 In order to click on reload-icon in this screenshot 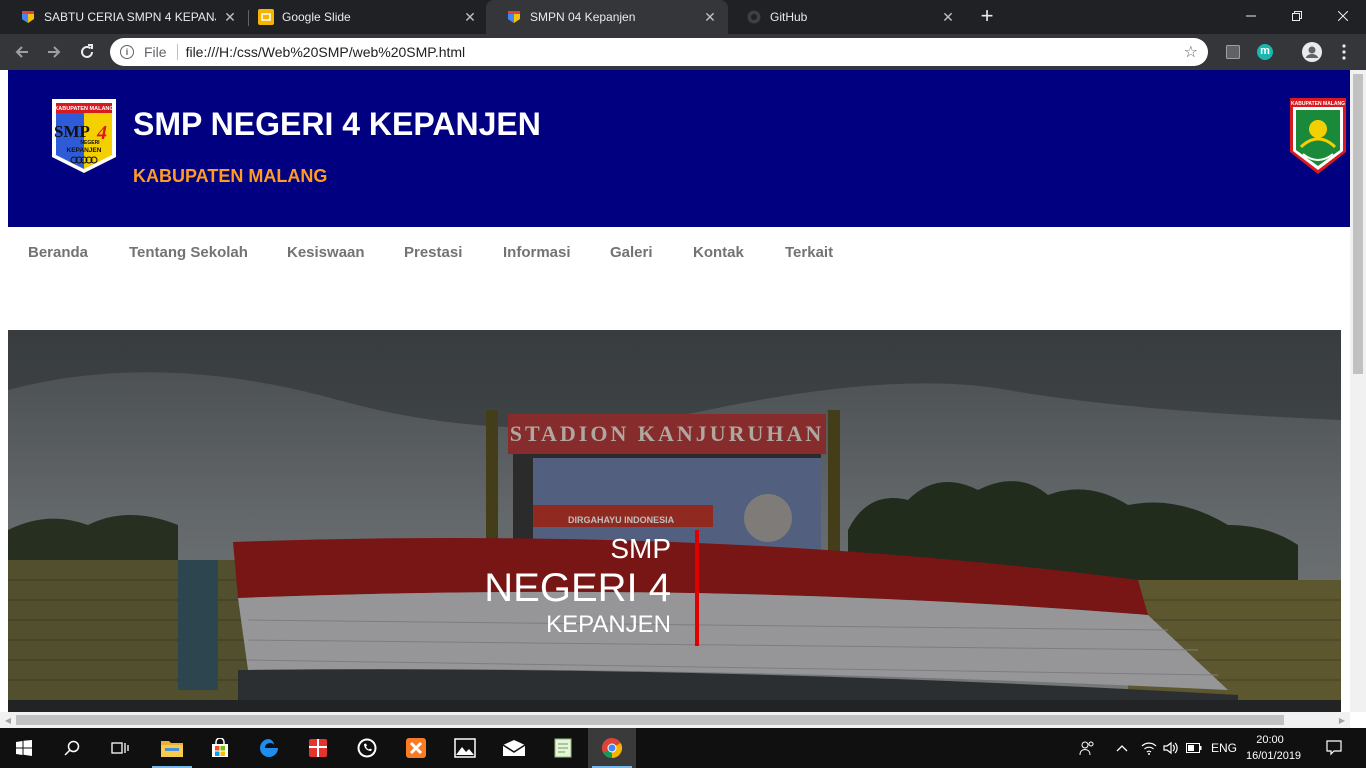, I will do `click(87, 51)`.